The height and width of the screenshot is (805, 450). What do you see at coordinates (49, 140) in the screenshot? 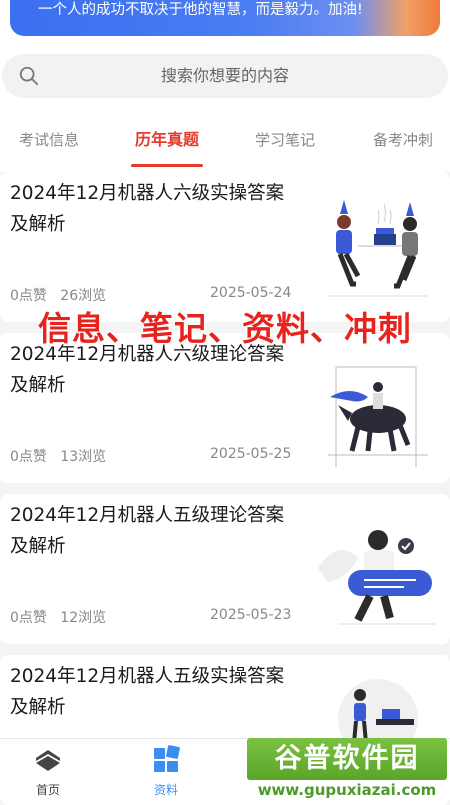
I see `tab-exam-info: 考试信息` at bounding box center [49, 140].